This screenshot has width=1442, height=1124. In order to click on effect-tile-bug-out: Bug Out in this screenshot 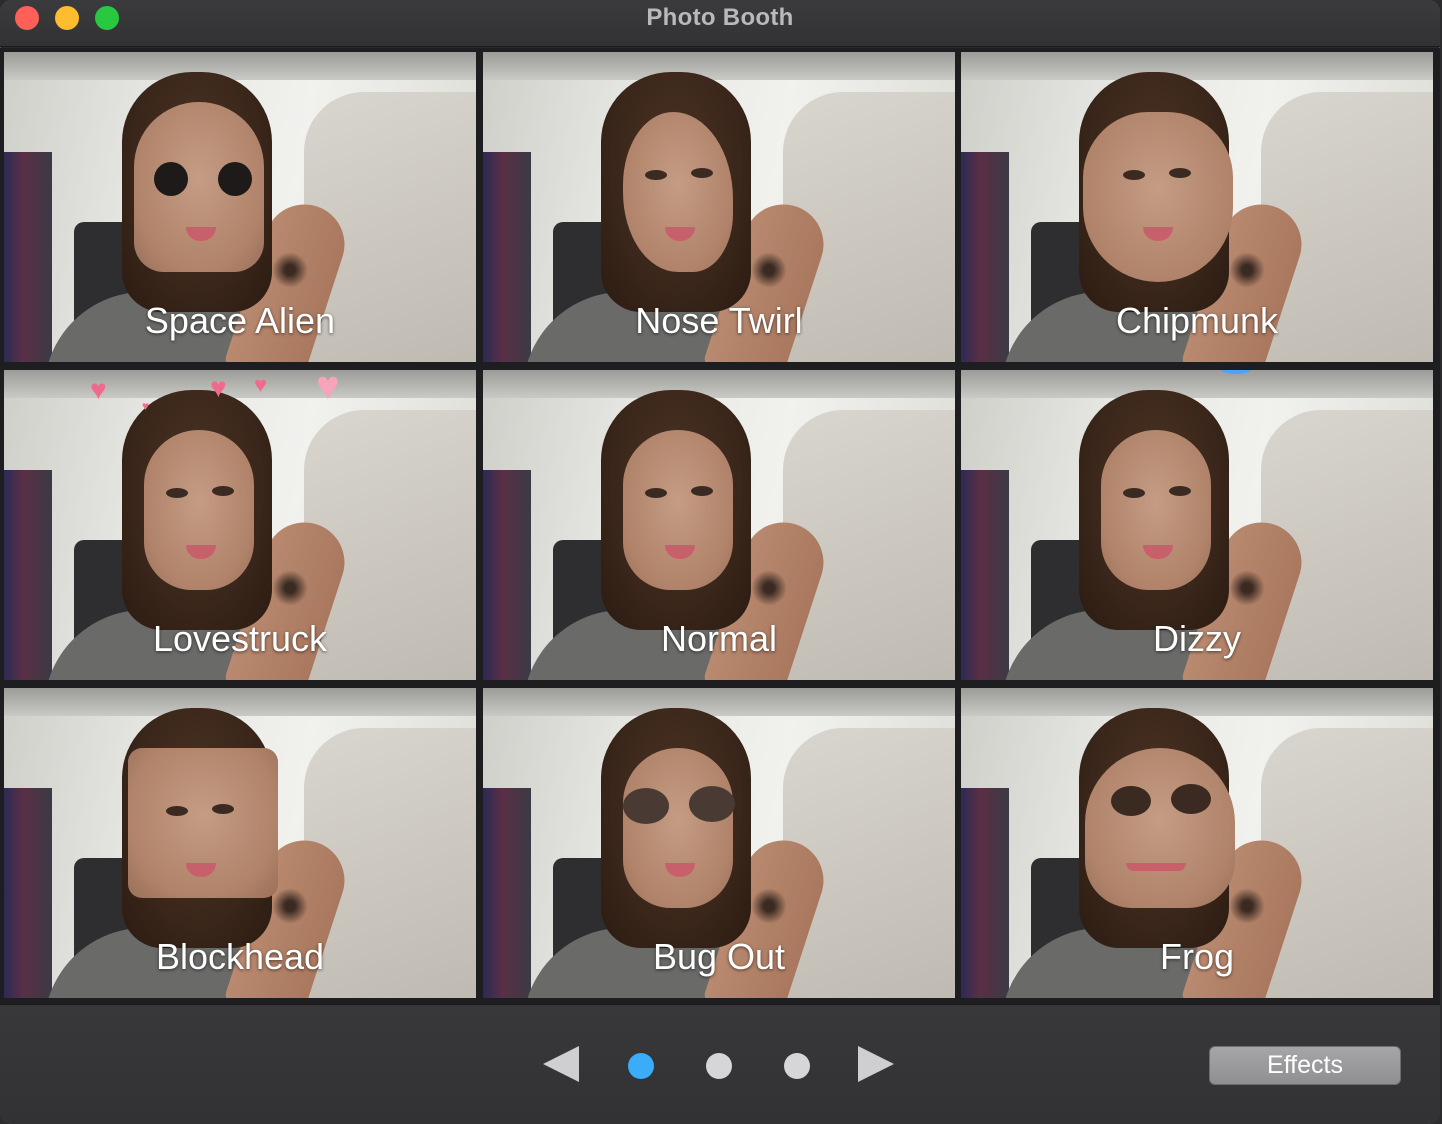, I will do `click(719, 843)`.